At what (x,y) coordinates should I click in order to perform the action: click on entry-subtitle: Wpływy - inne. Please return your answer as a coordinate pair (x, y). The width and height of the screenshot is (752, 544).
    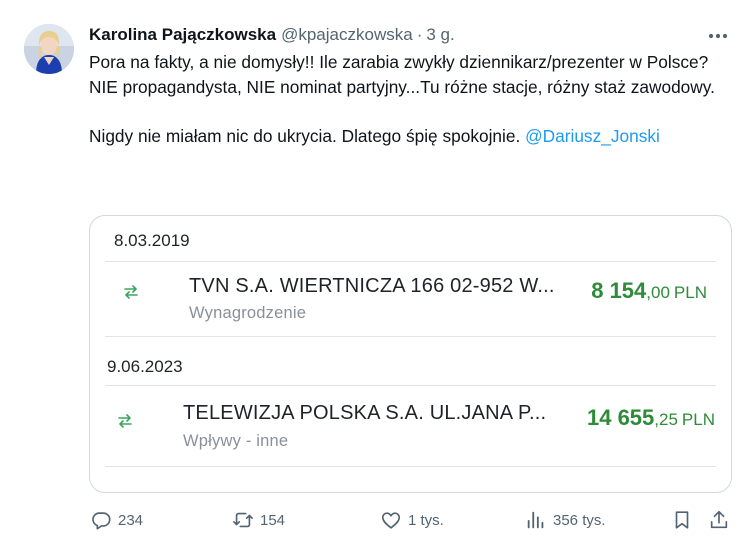
    Looking at the image, I should click on (236, 441).